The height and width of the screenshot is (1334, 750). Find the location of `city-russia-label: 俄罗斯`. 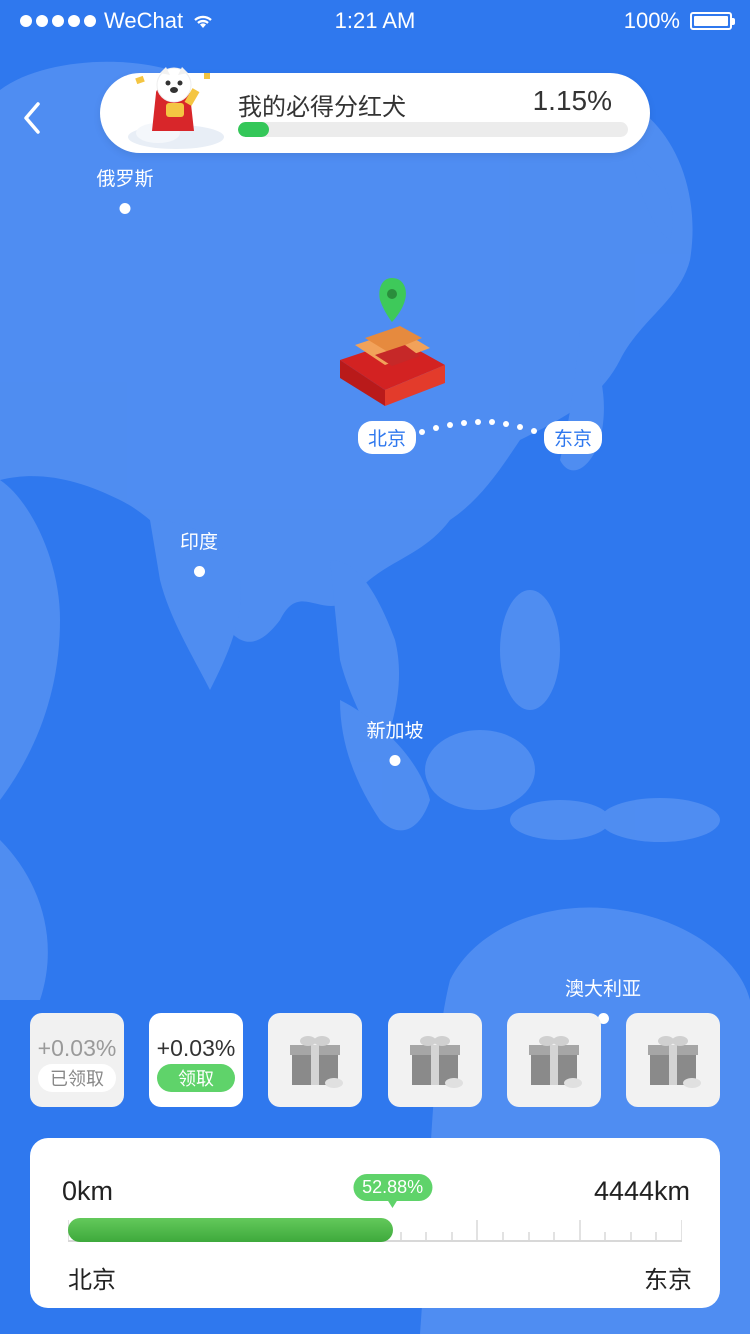

city-russia-label: 俄罗斯 is located at coordinates (125, 179).